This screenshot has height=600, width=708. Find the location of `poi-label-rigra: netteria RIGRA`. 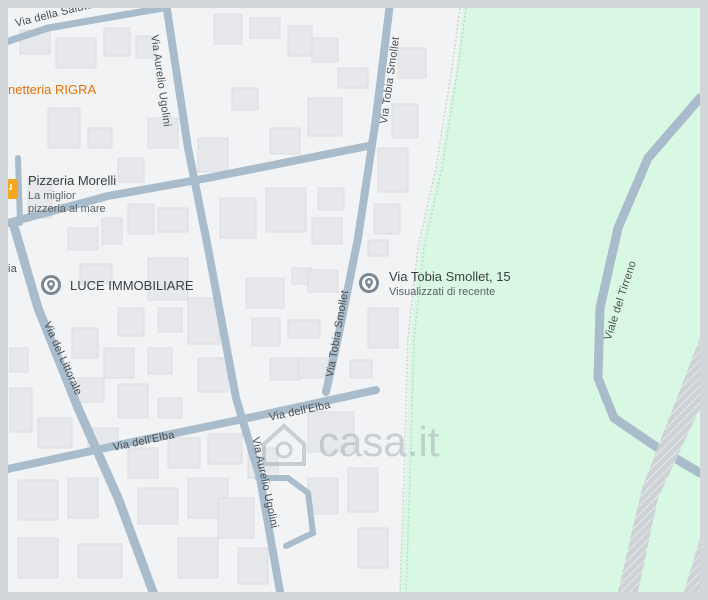

poi-label-rigra: netteria RIGRA is located at coordinates (52, 89).